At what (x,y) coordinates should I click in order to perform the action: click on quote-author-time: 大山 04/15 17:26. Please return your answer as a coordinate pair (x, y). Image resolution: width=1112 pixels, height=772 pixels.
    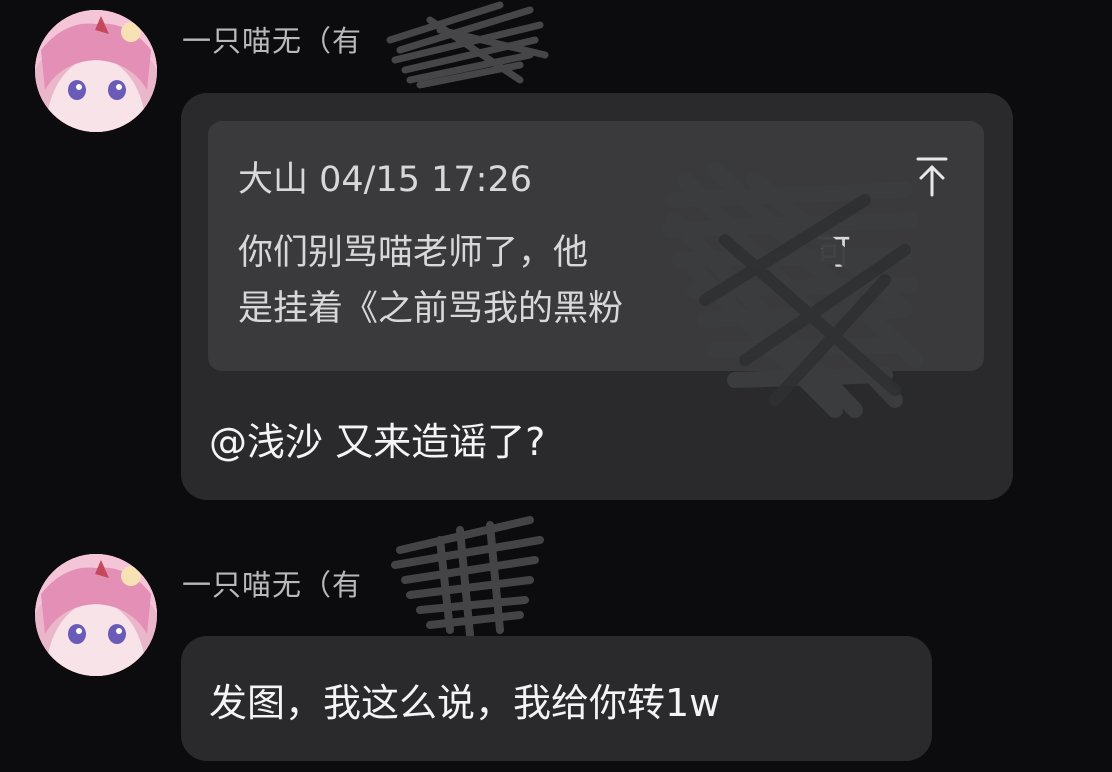
    Looking at the image, I should click on (385, 180).